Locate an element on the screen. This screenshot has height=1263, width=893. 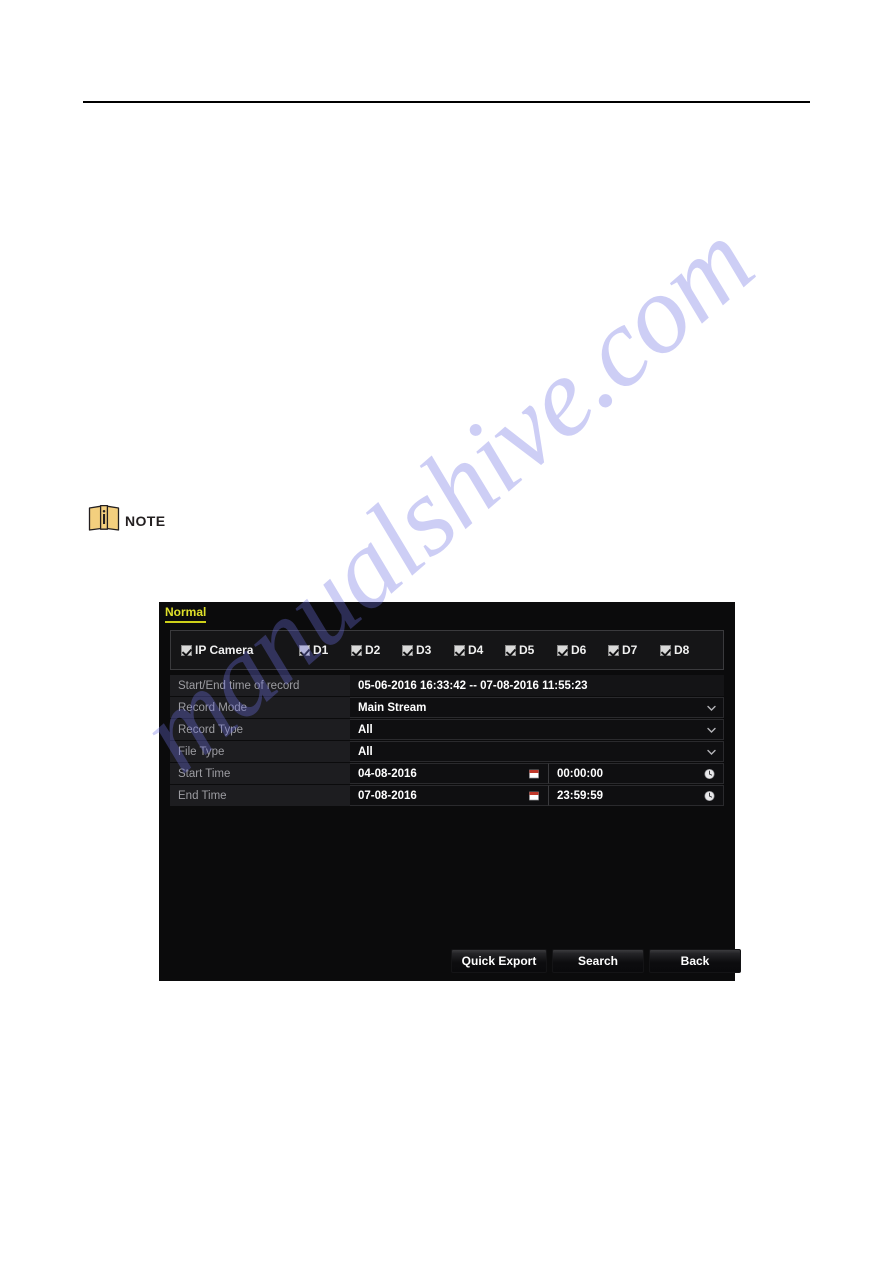
camera-selection-box: IP Camera D1 D2 D3 D4 D5 D6 D7 D8 is located at coordinates (447, 650).